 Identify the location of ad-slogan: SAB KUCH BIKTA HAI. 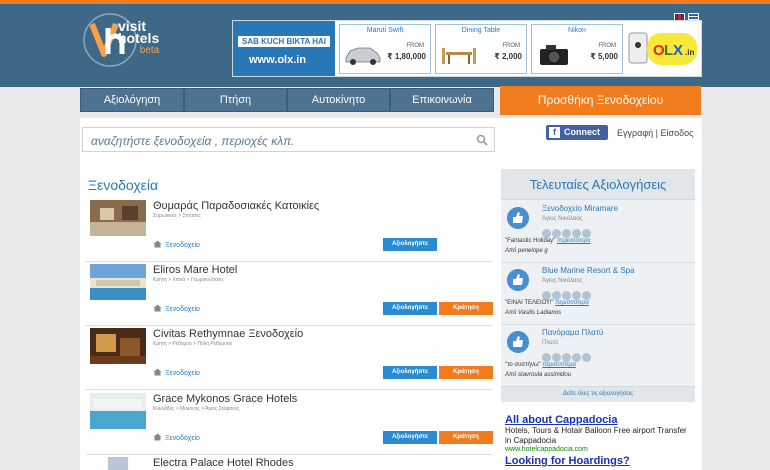
(284, 41).